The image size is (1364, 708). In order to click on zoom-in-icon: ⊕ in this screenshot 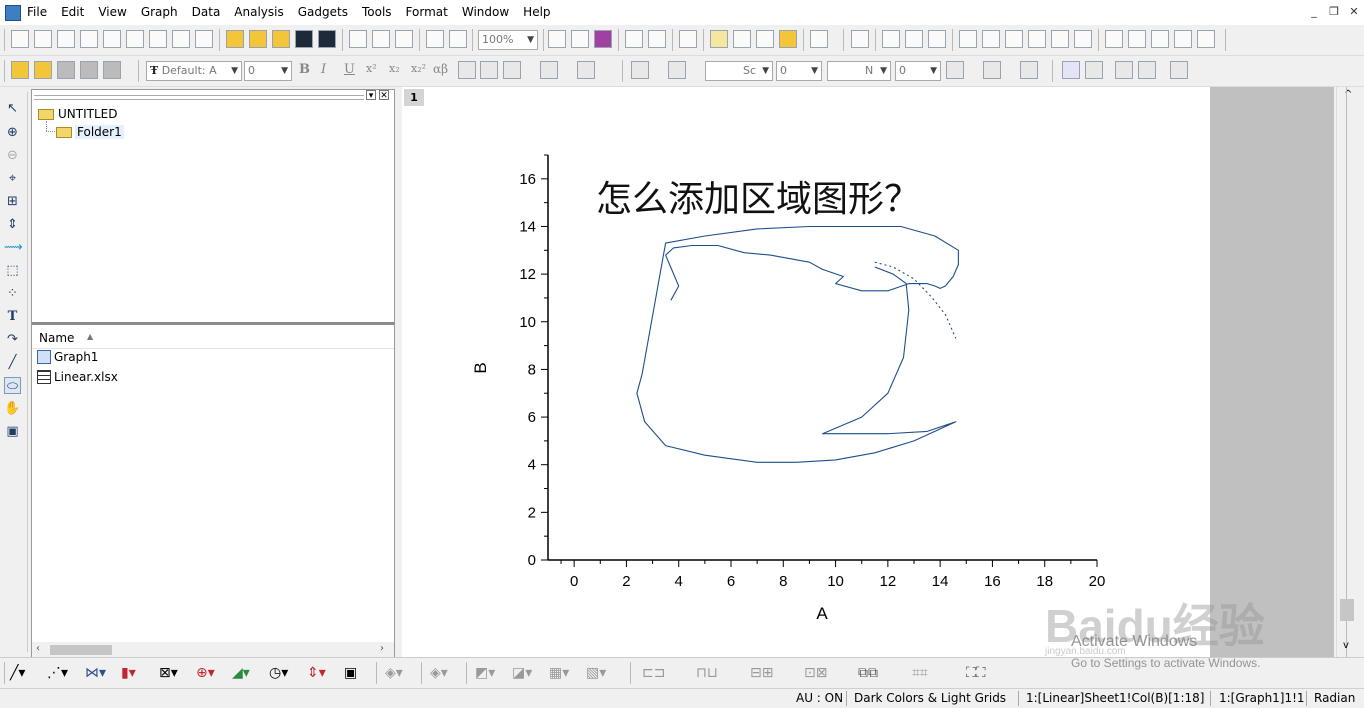, I will do `click(12, 132)`.